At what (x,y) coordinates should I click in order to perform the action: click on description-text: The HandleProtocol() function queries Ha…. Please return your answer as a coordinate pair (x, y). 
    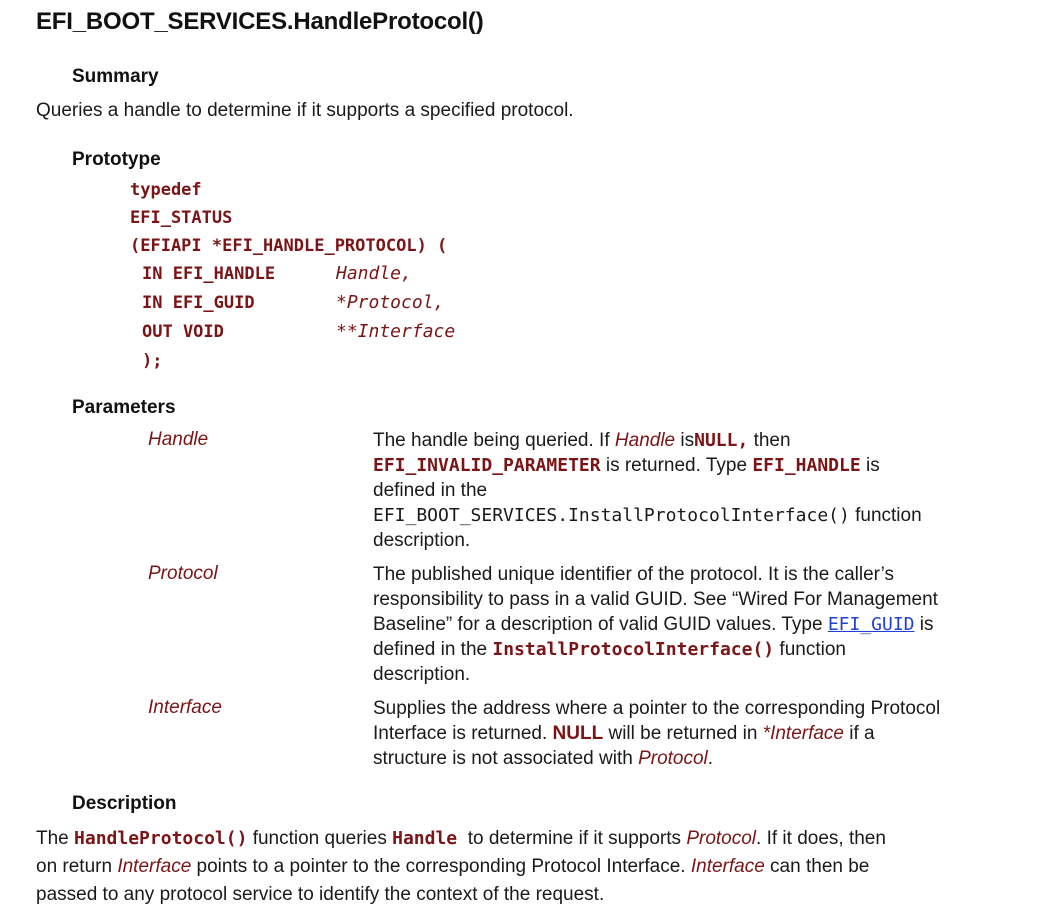
    Looking at the image, I should click on (536, 867).